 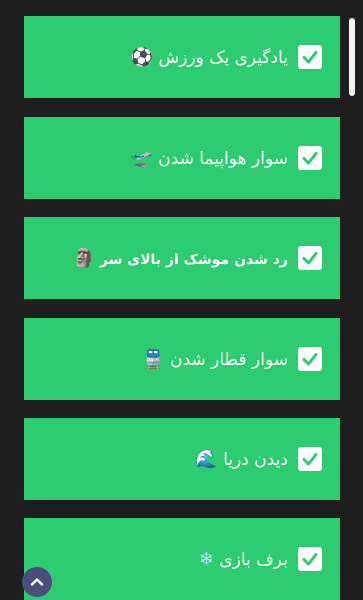 I want to click on scrollbar-thumb, so click(x=352, y=57).